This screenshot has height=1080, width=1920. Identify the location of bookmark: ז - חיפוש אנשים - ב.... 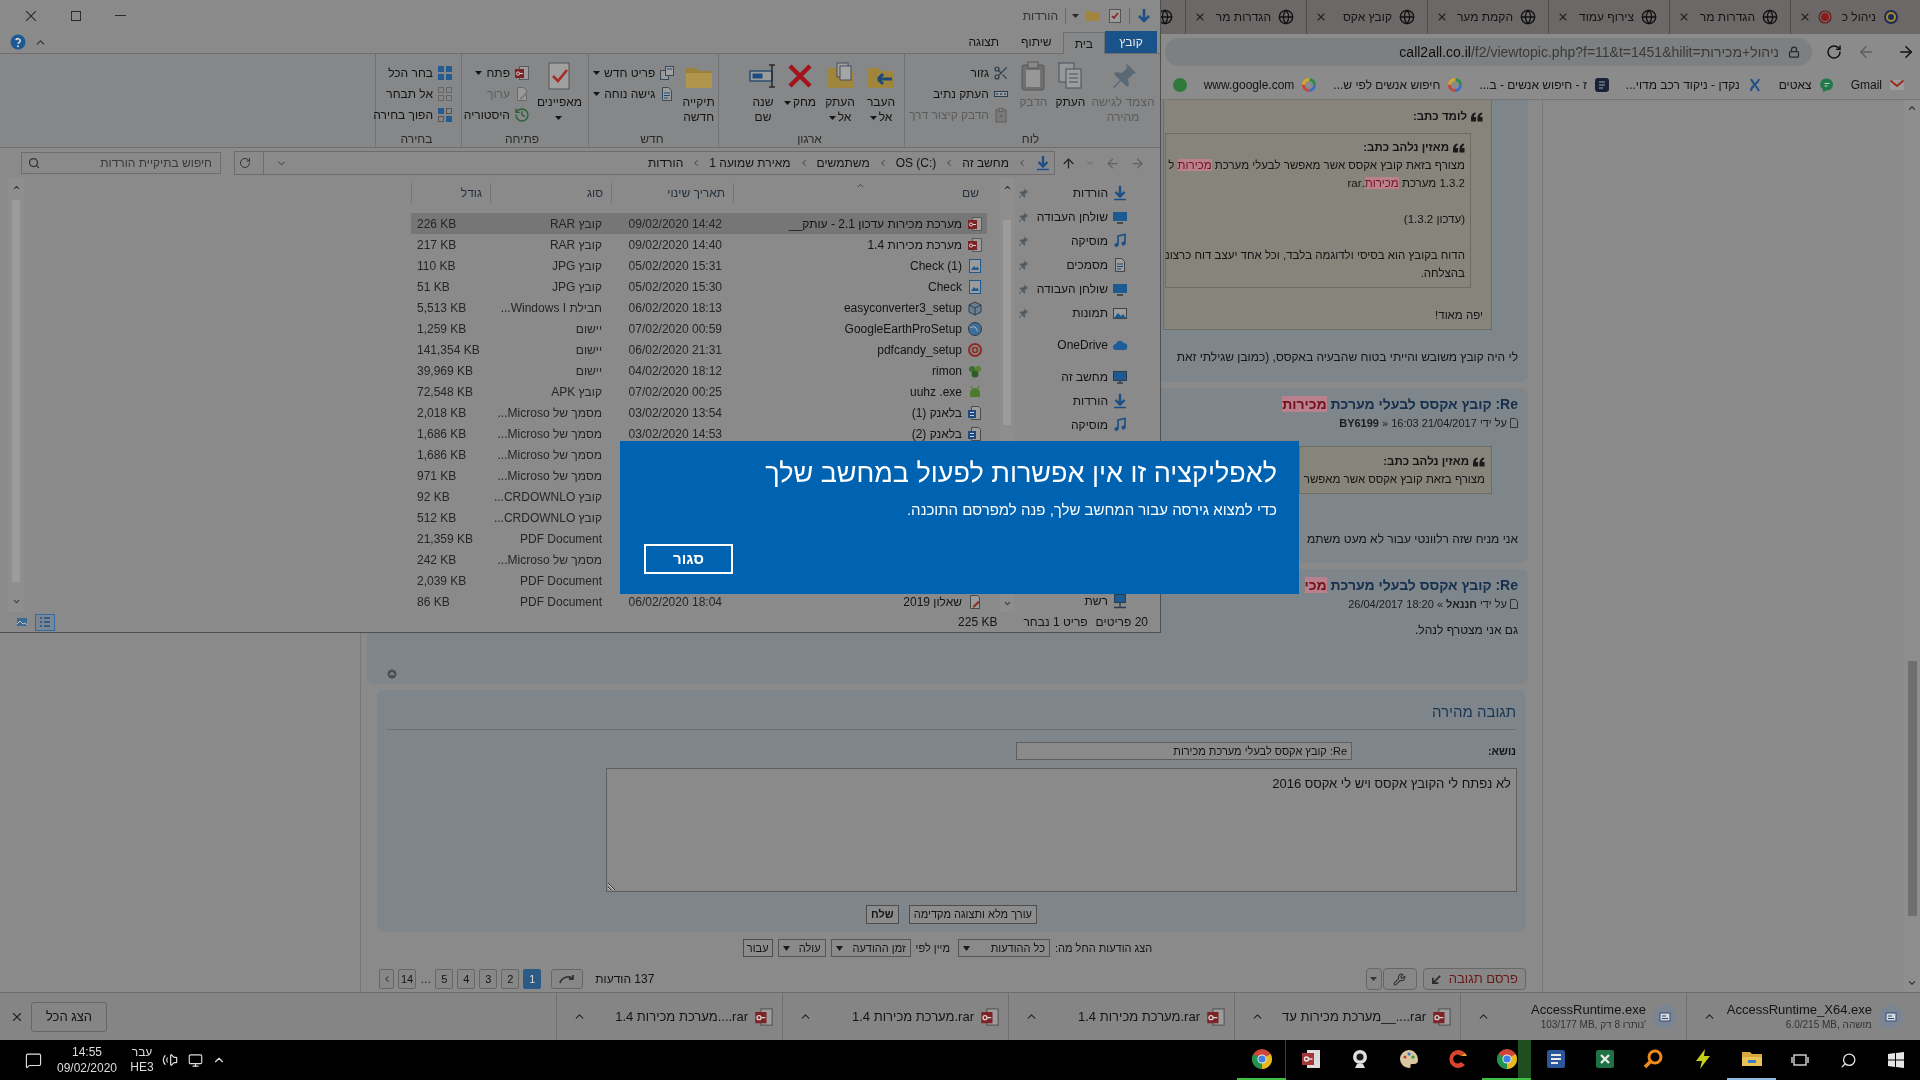
(1544, 84).